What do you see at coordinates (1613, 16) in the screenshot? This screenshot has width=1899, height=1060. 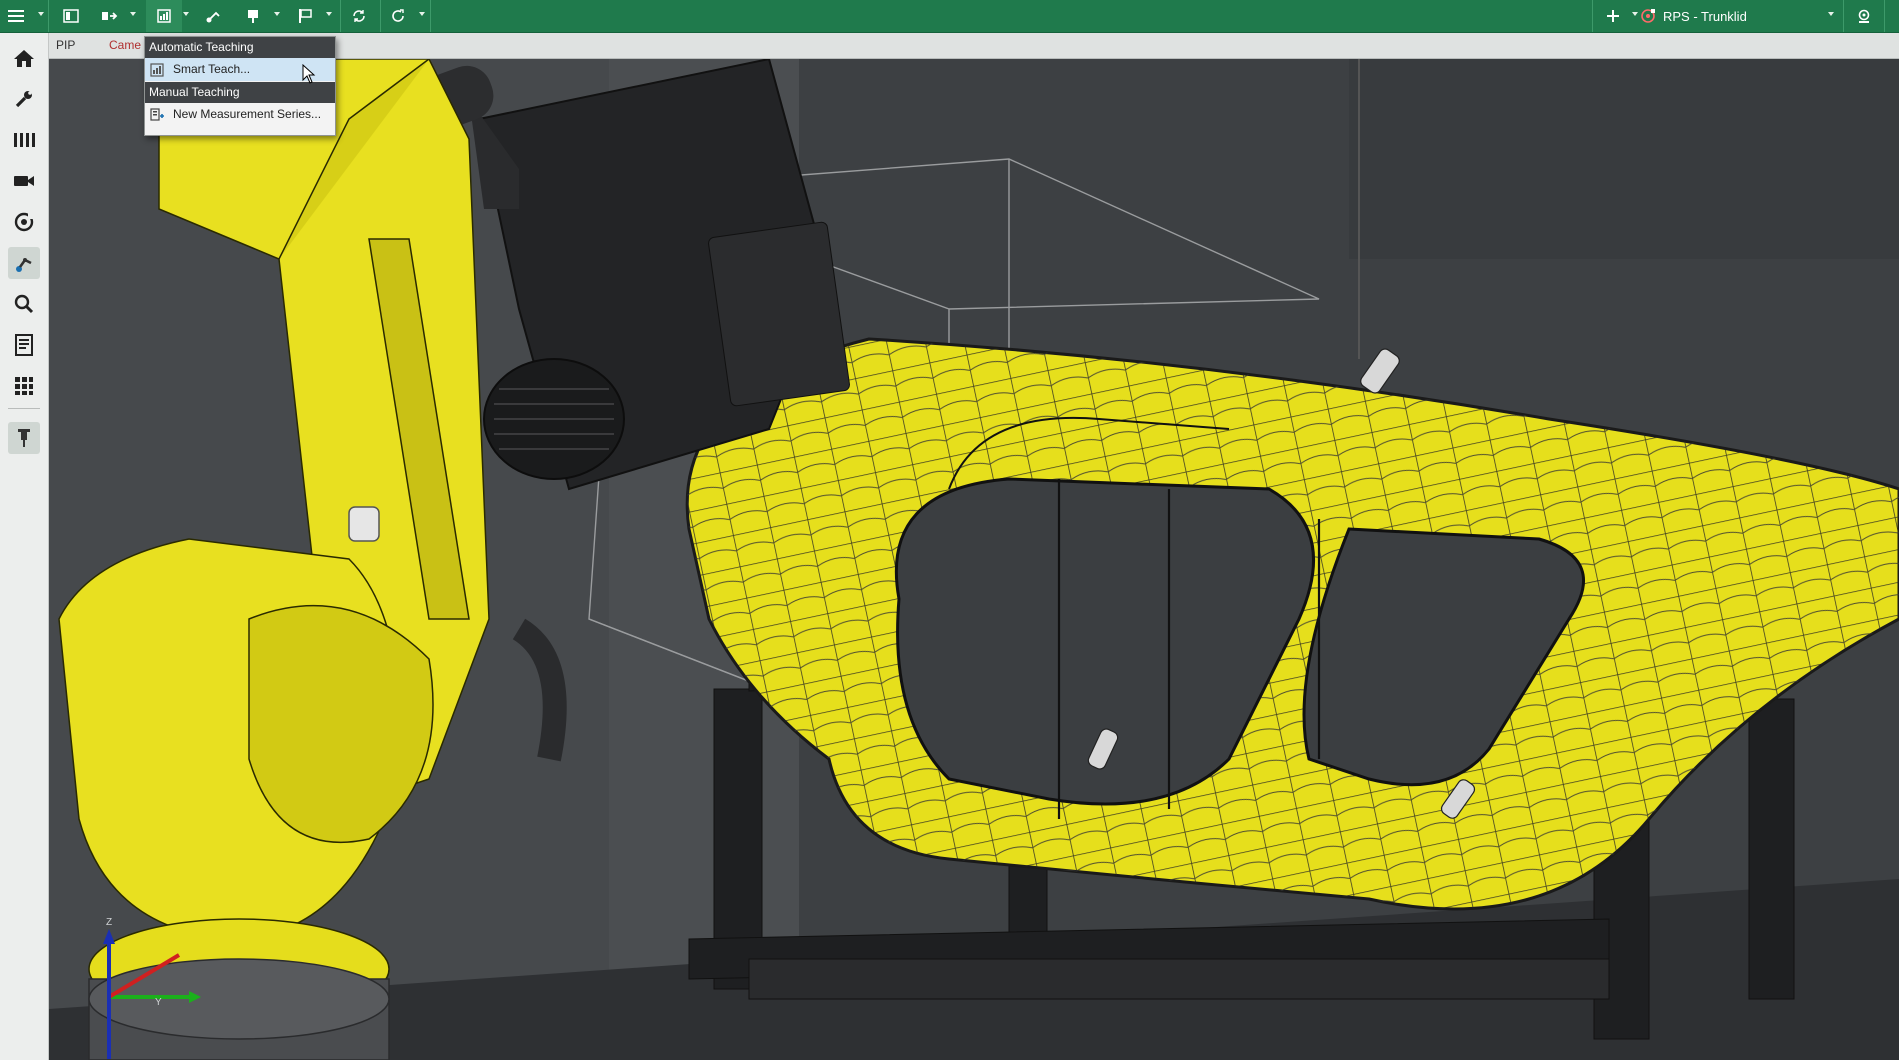 I see `plus-icon` at bounding box center [1613, 16].